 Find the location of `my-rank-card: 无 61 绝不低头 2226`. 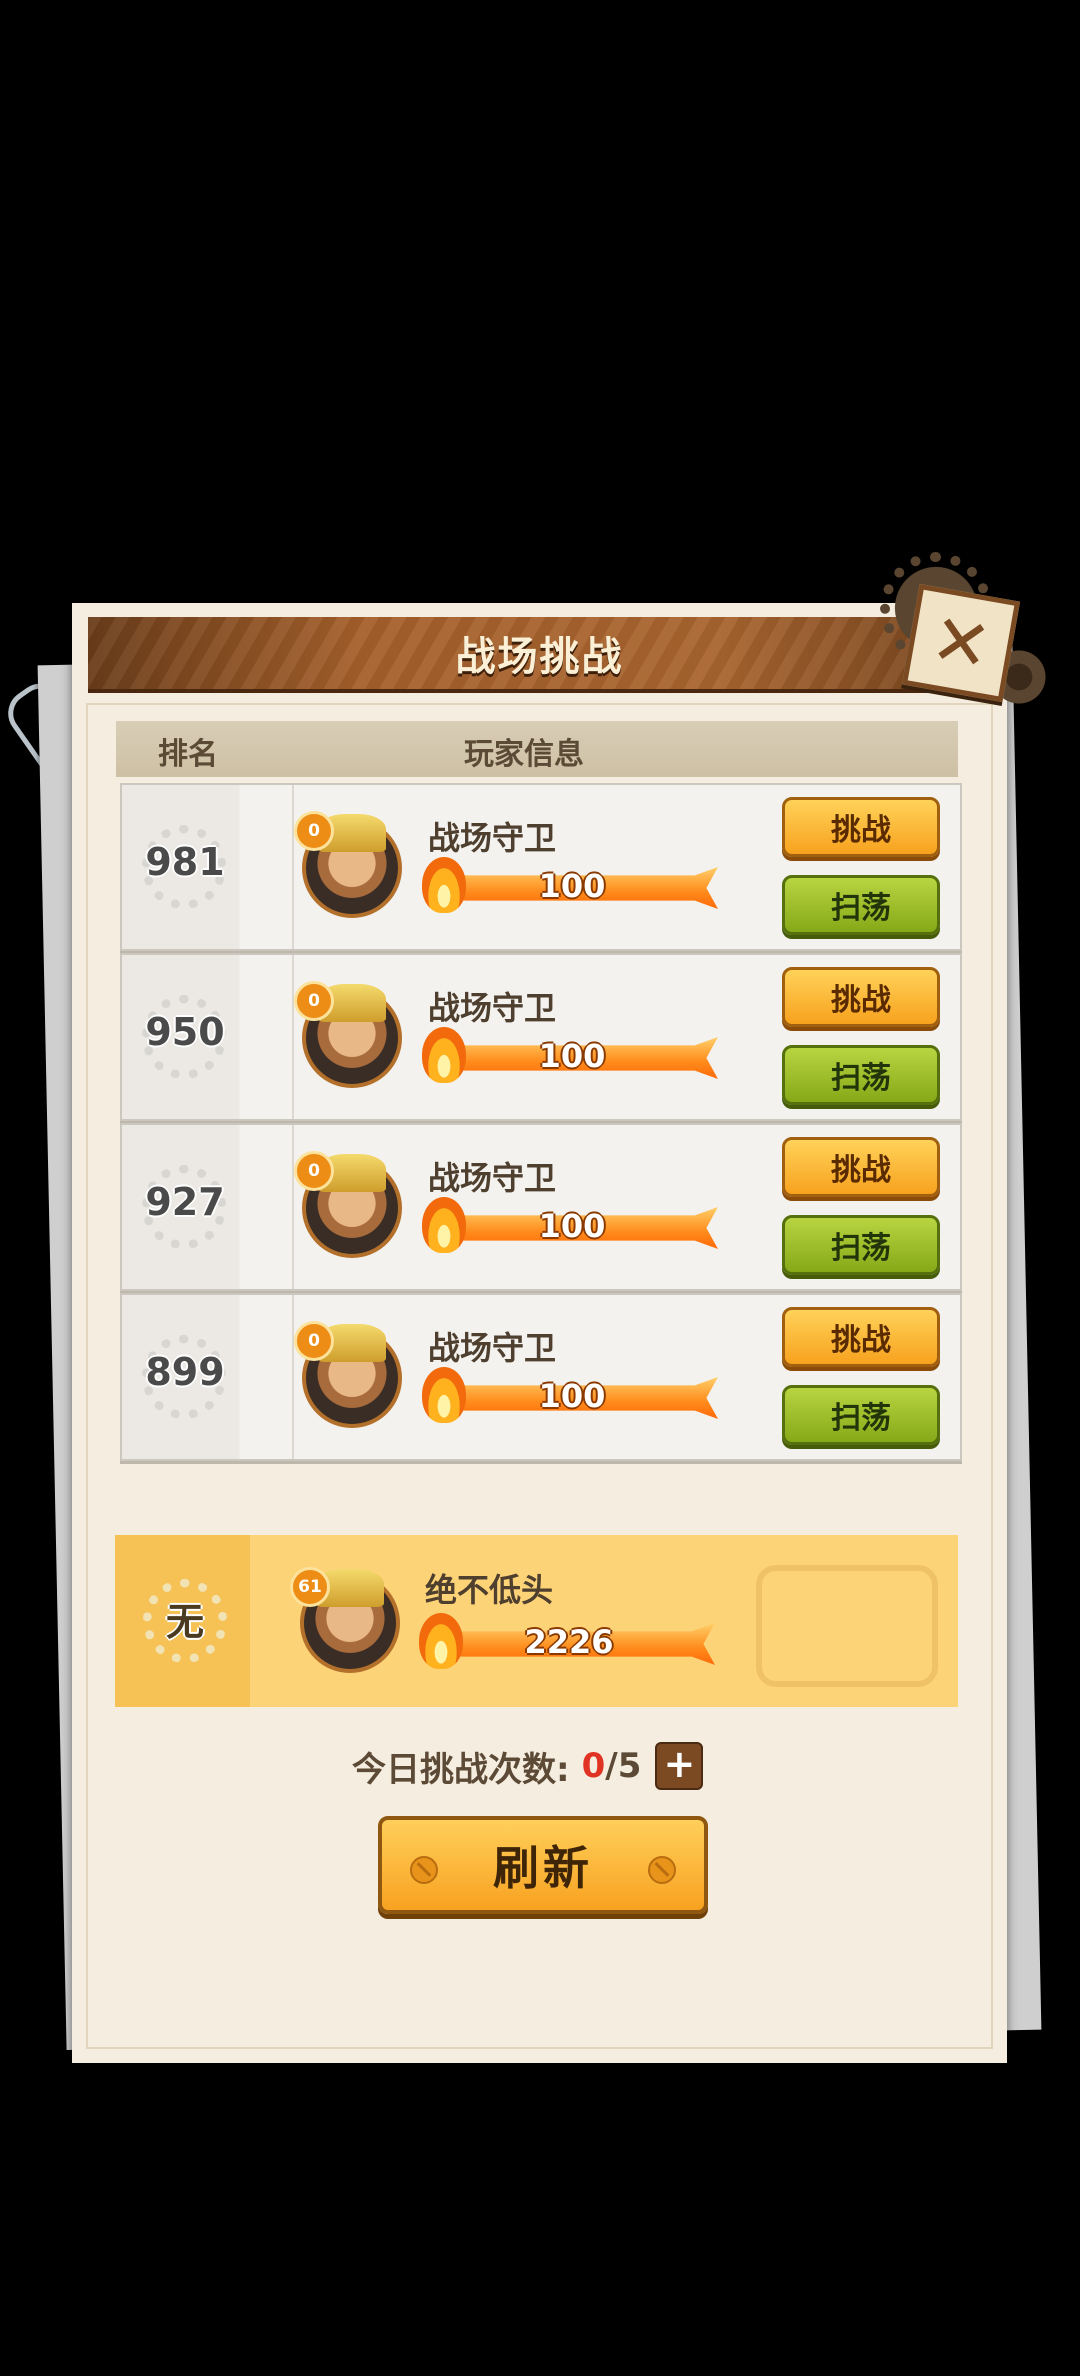

my-rank-card: 无 61 绝不低头 2226 is located at coordinates (536, 1621).